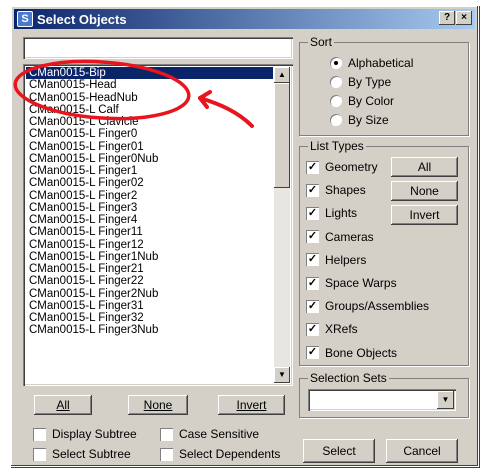  What do you see at coordinates (102, 90) in the screenshot?
I see `red-circle-annotation` at bounding box center [102, 90].